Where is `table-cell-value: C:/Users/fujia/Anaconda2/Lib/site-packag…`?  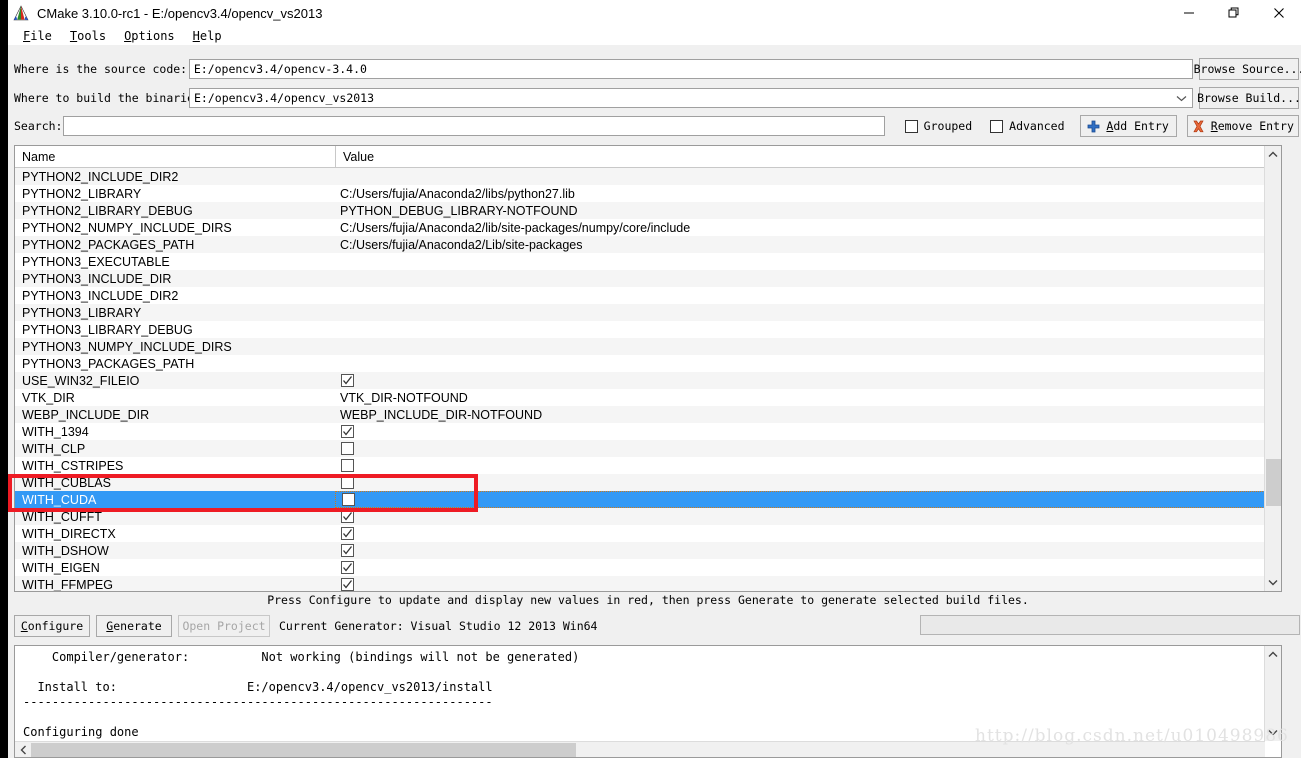
table-cell-value: C:/Users/fujia/Anaconda2/Lib/site-packag… is located at coordinates (808, 244).